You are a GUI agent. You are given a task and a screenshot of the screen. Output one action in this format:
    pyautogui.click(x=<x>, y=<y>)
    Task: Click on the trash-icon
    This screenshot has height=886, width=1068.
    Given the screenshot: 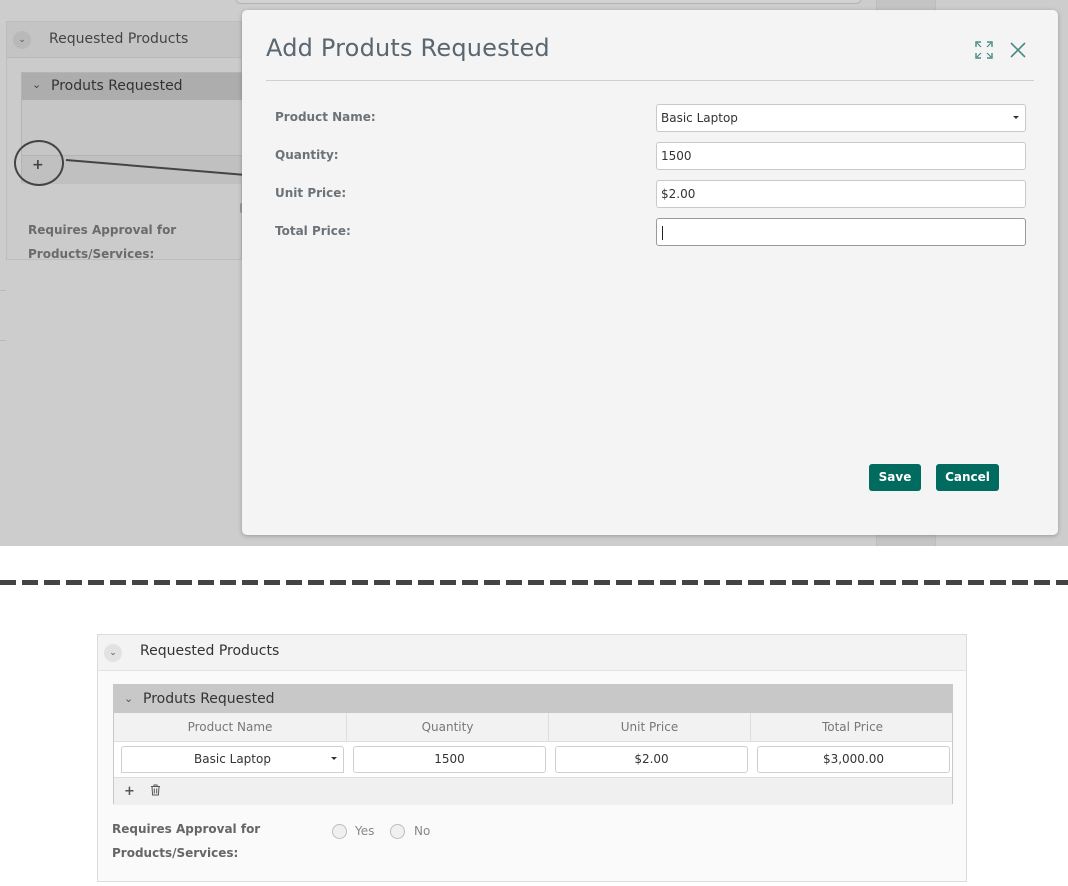 What is the action you would take?
    pyautogui.click(x=155, y=792)
    